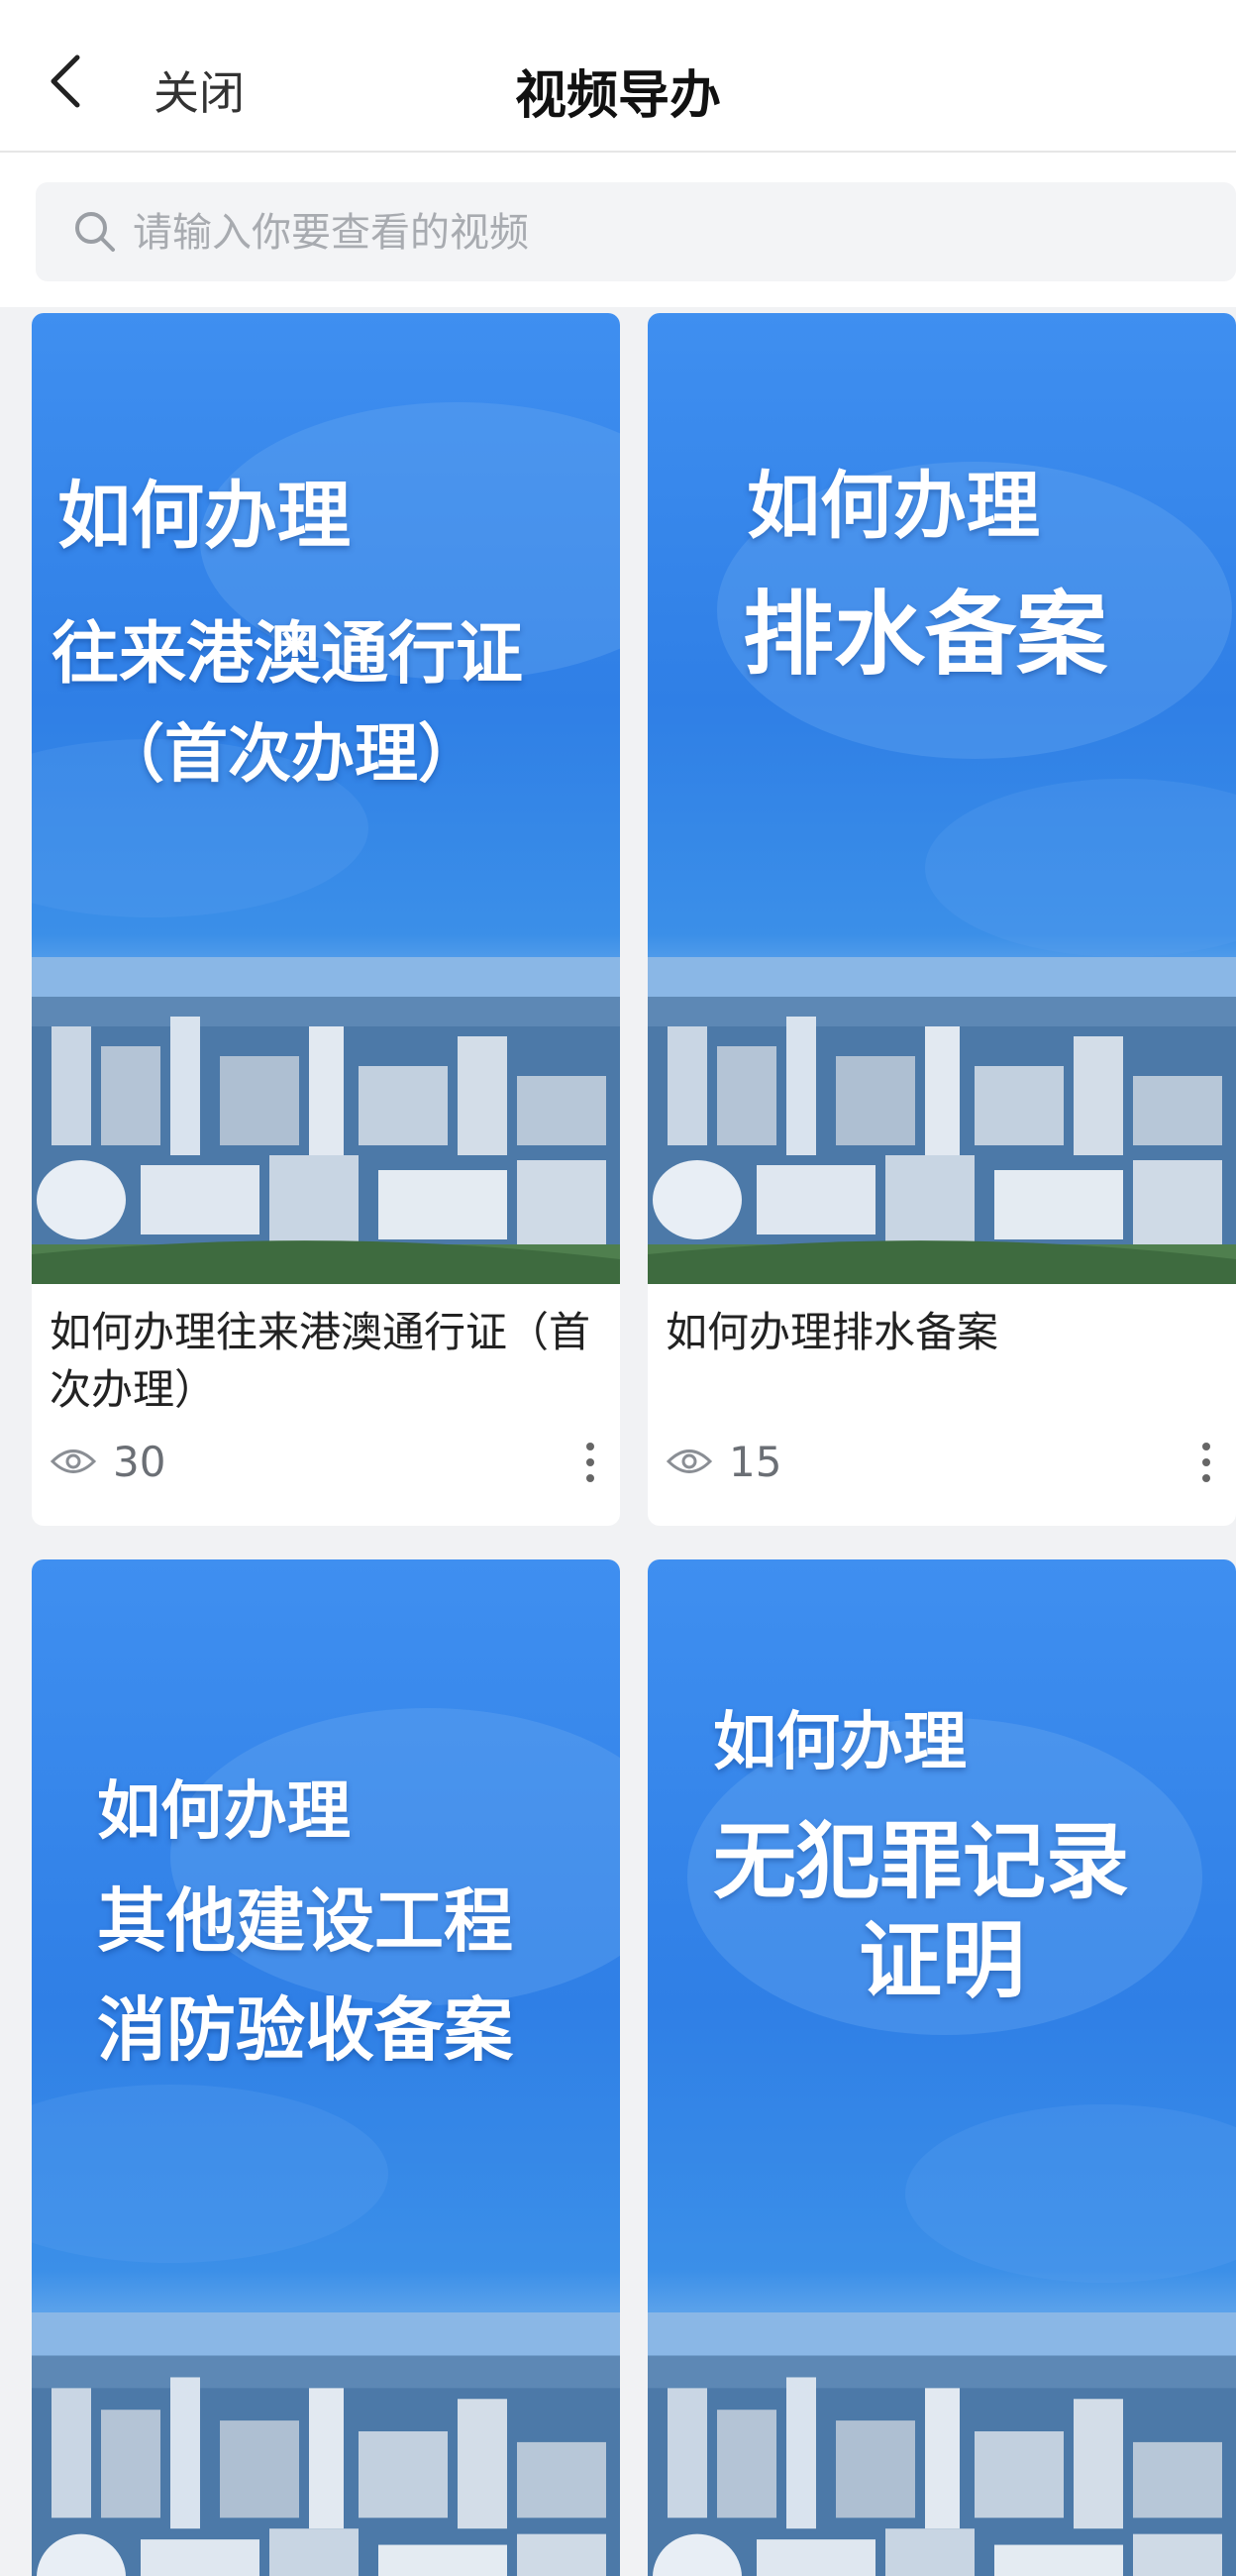 Image resolution: width=1236 pixels, height=2576 pixels. I want to click on video-title: 如何办理排水备案, so click(943, 1333).